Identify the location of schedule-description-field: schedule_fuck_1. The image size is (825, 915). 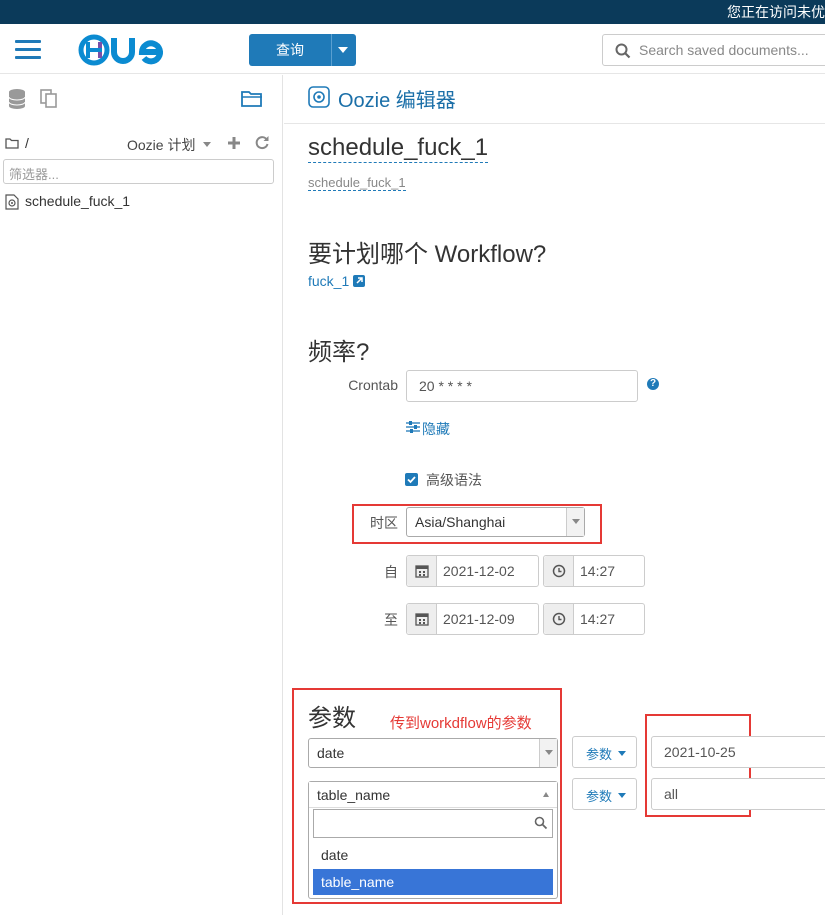
(357, 183).